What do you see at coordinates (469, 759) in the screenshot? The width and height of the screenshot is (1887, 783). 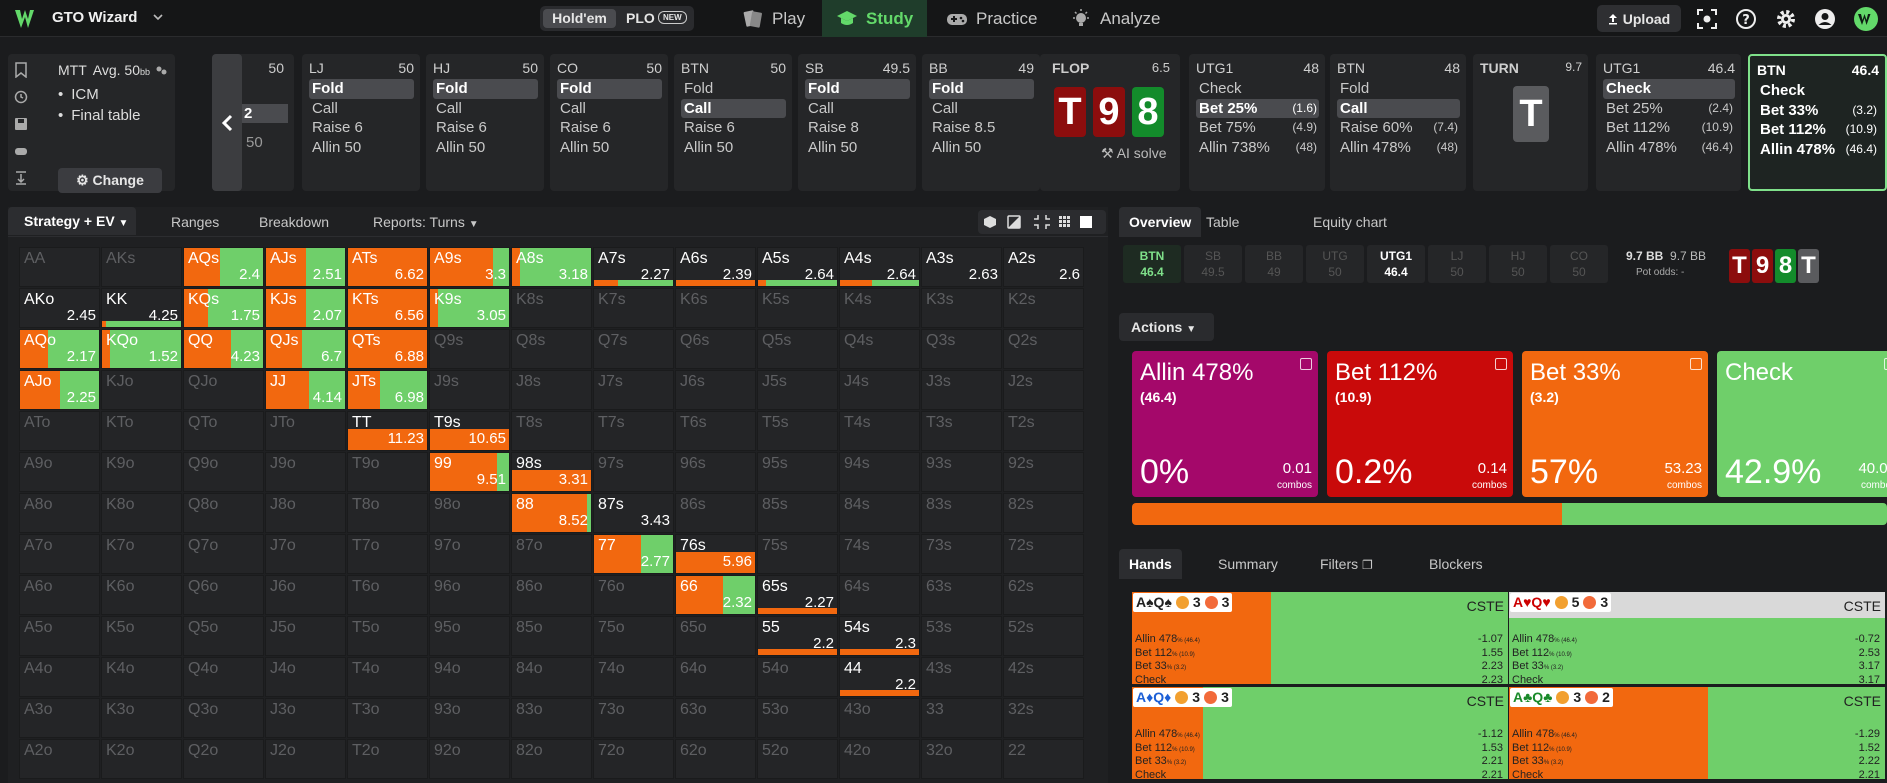 I see `hand-cell: 92o` at bounding box center [469, 759].